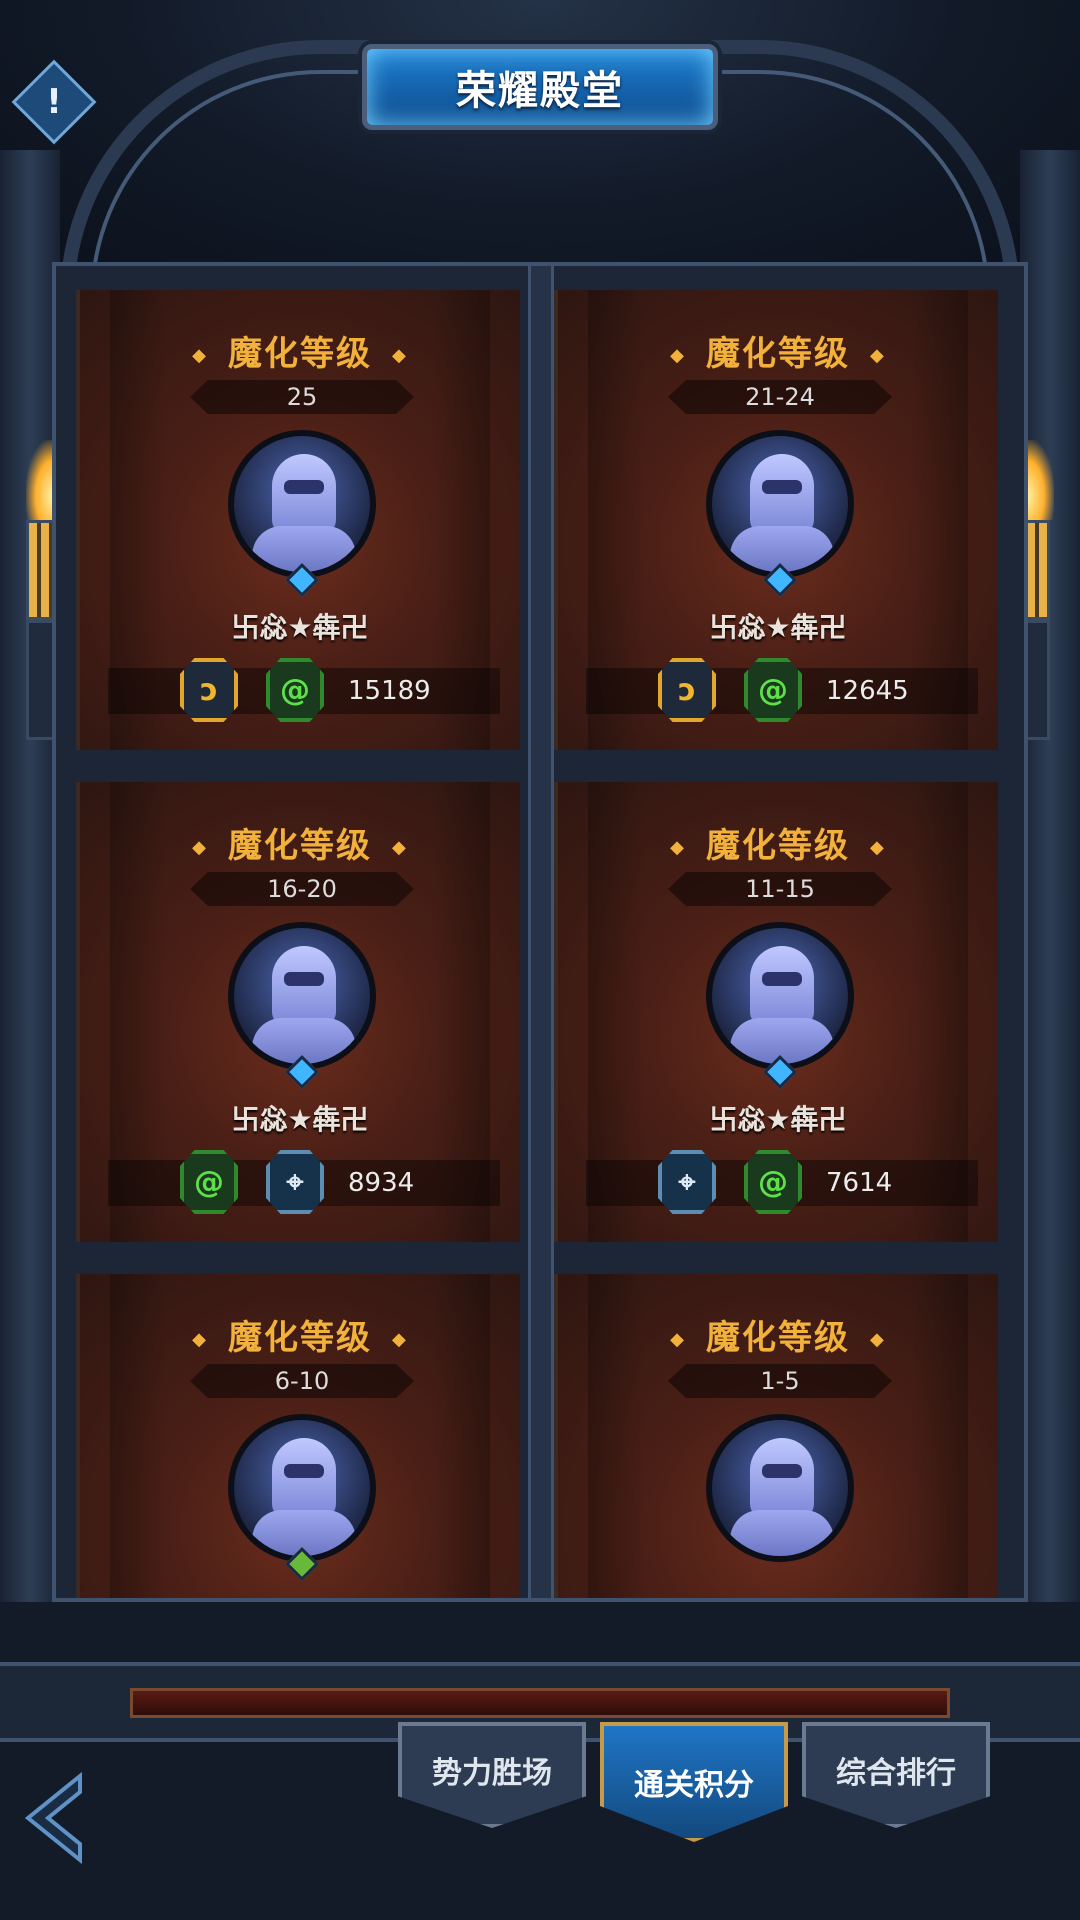 This screenshot has height=1920, width=1080. Describe the element at coordinates (30, 930) in the screenshot. I see `left-pillar` at that location.